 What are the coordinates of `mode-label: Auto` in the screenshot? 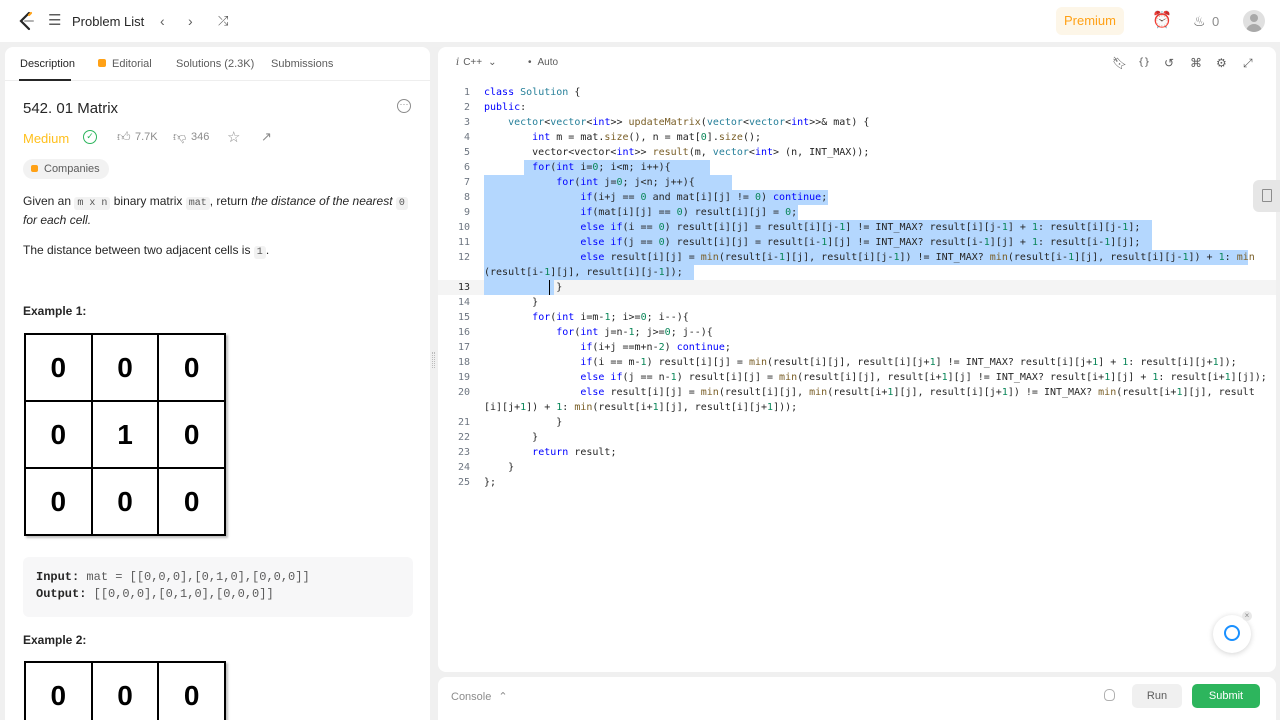 It's located at (548, 62).